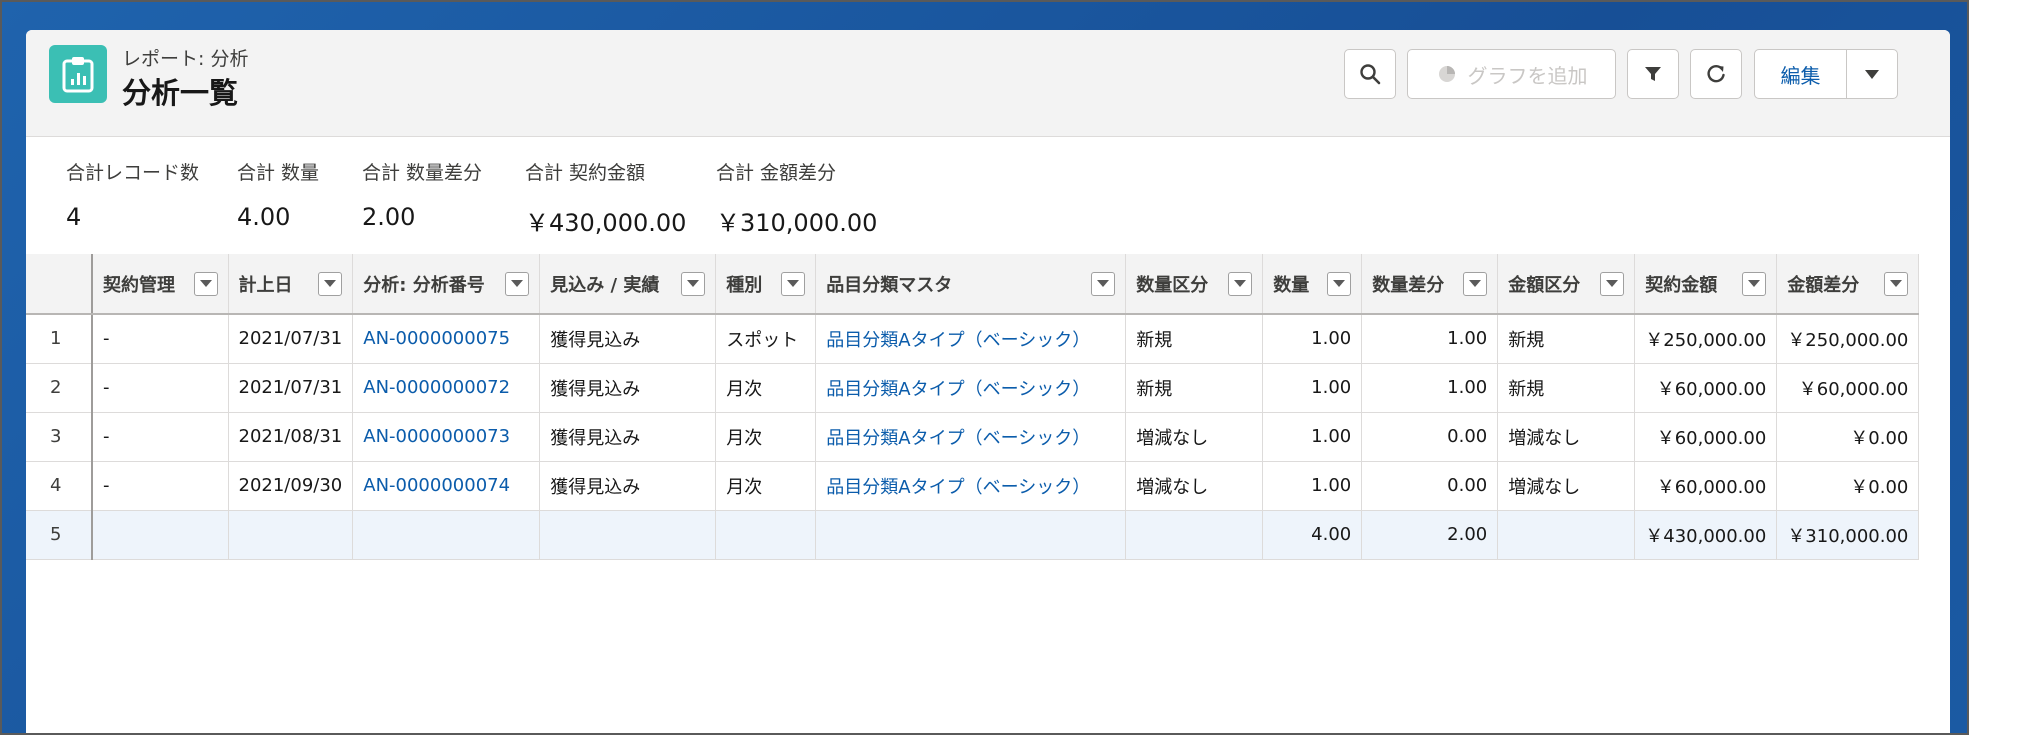  What do you see at coordinates (796, 198) in the screenshot?
I see `summary-amount-diff: 合計 金額差分 ￥310,000.00` at bounding box center [796, 198].